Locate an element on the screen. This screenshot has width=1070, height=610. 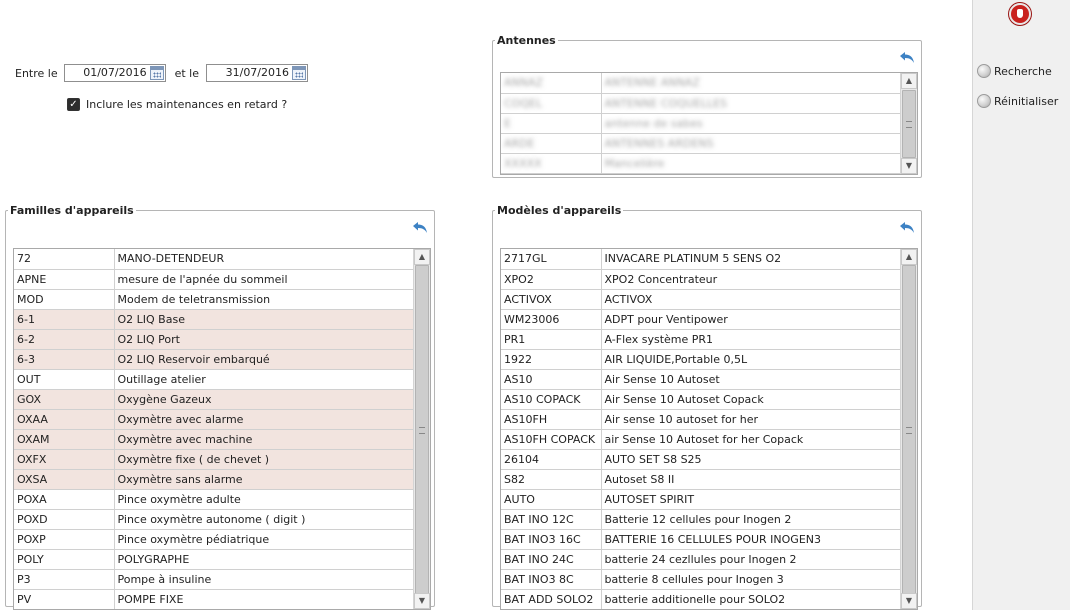
row-label: AIR LIQUIDE,Portable 0,5L is located at coordinates (759, 359).